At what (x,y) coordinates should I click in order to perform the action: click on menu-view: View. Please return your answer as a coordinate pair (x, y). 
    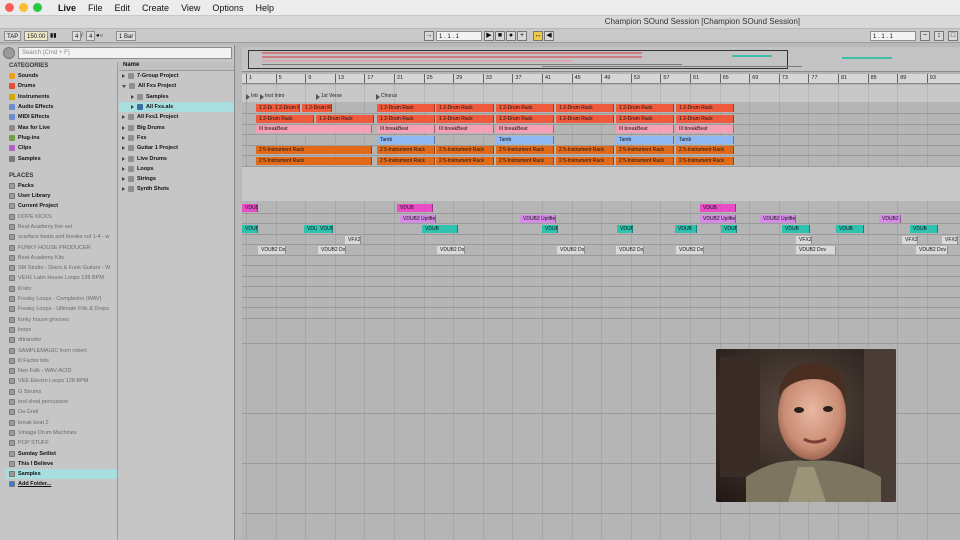
    Looking at the image, I should click on (190, 8).